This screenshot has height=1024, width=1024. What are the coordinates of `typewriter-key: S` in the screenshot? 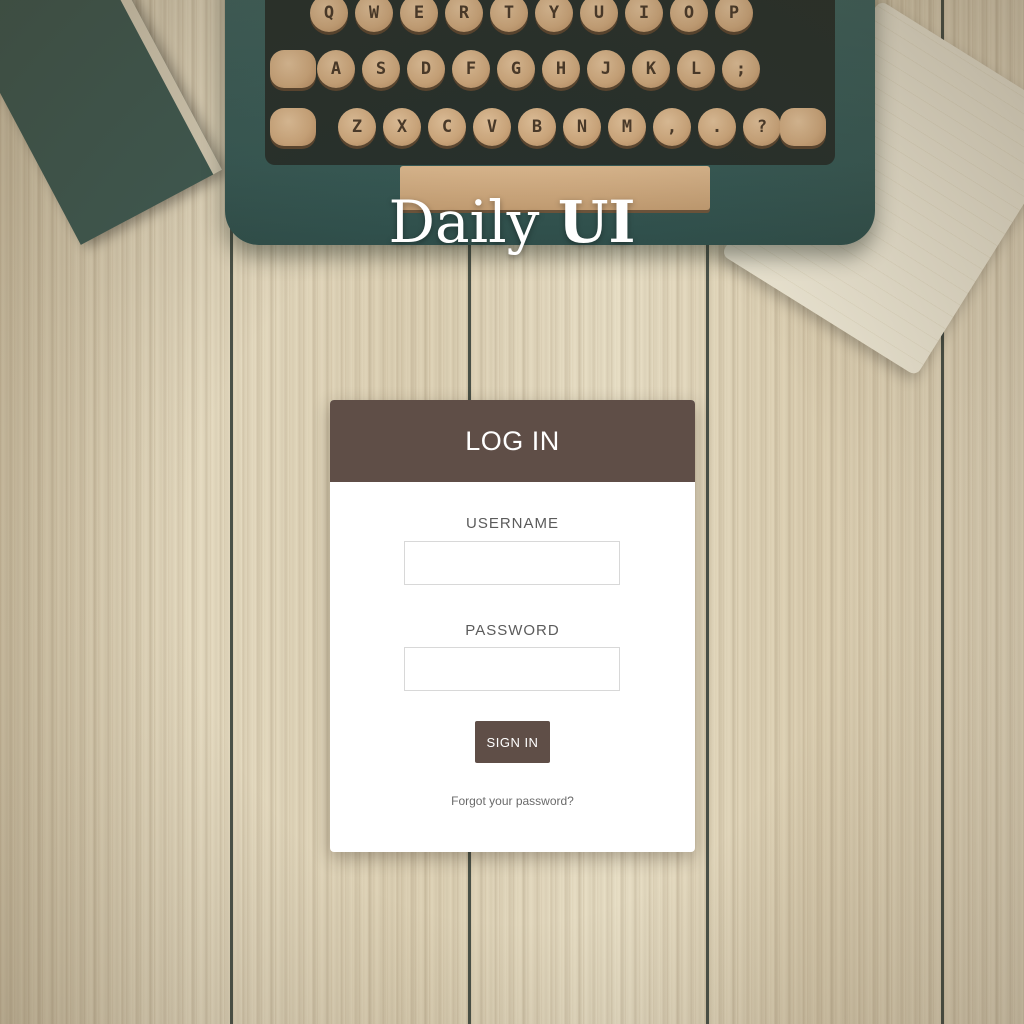 It's located at (381, 69).